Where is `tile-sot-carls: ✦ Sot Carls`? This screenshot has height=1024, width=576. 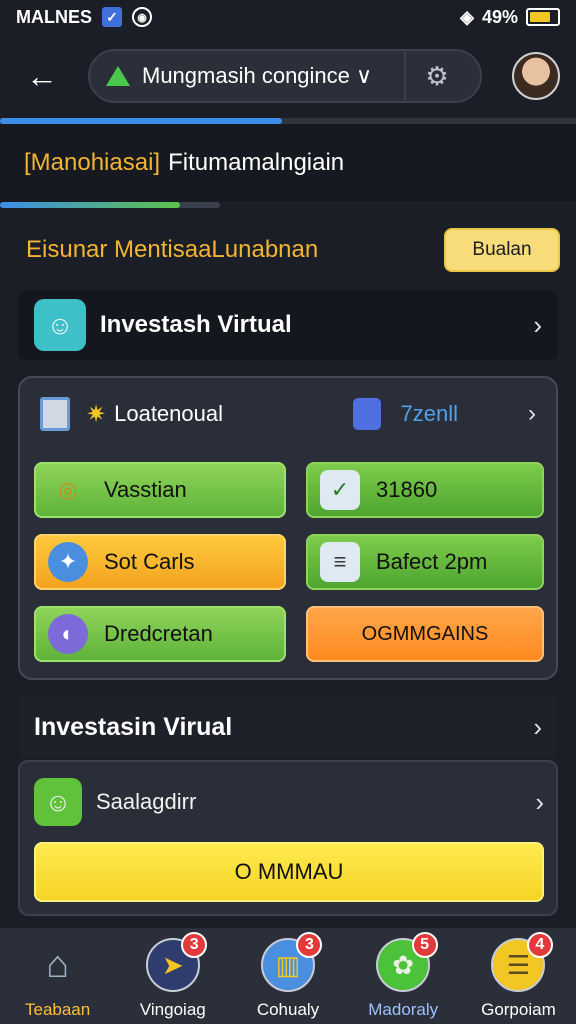
tile-sot-carls: ✦ Sot Carls is located at coordinates (160, 562).